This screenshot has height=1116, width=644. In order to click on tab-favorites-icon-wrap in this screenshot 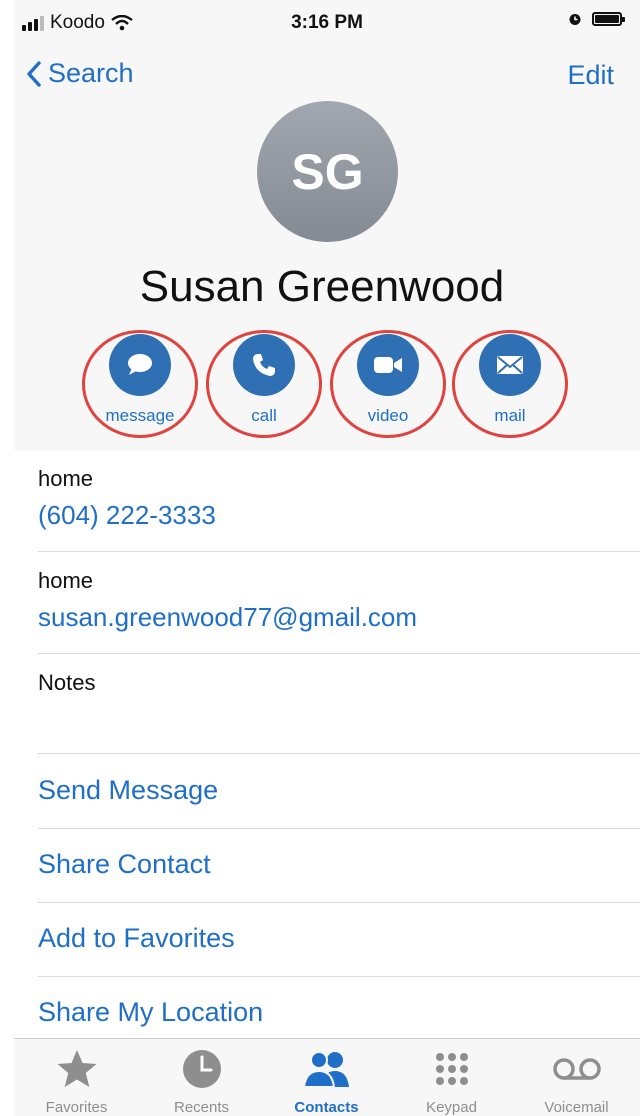, I will do `click(76, 1069)`.